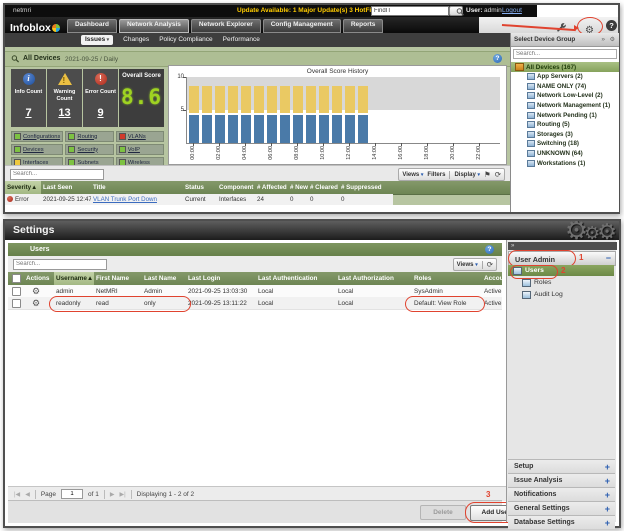 The image size is (624, 531). I want to click on delete-button: Delete, so click(443, 512).